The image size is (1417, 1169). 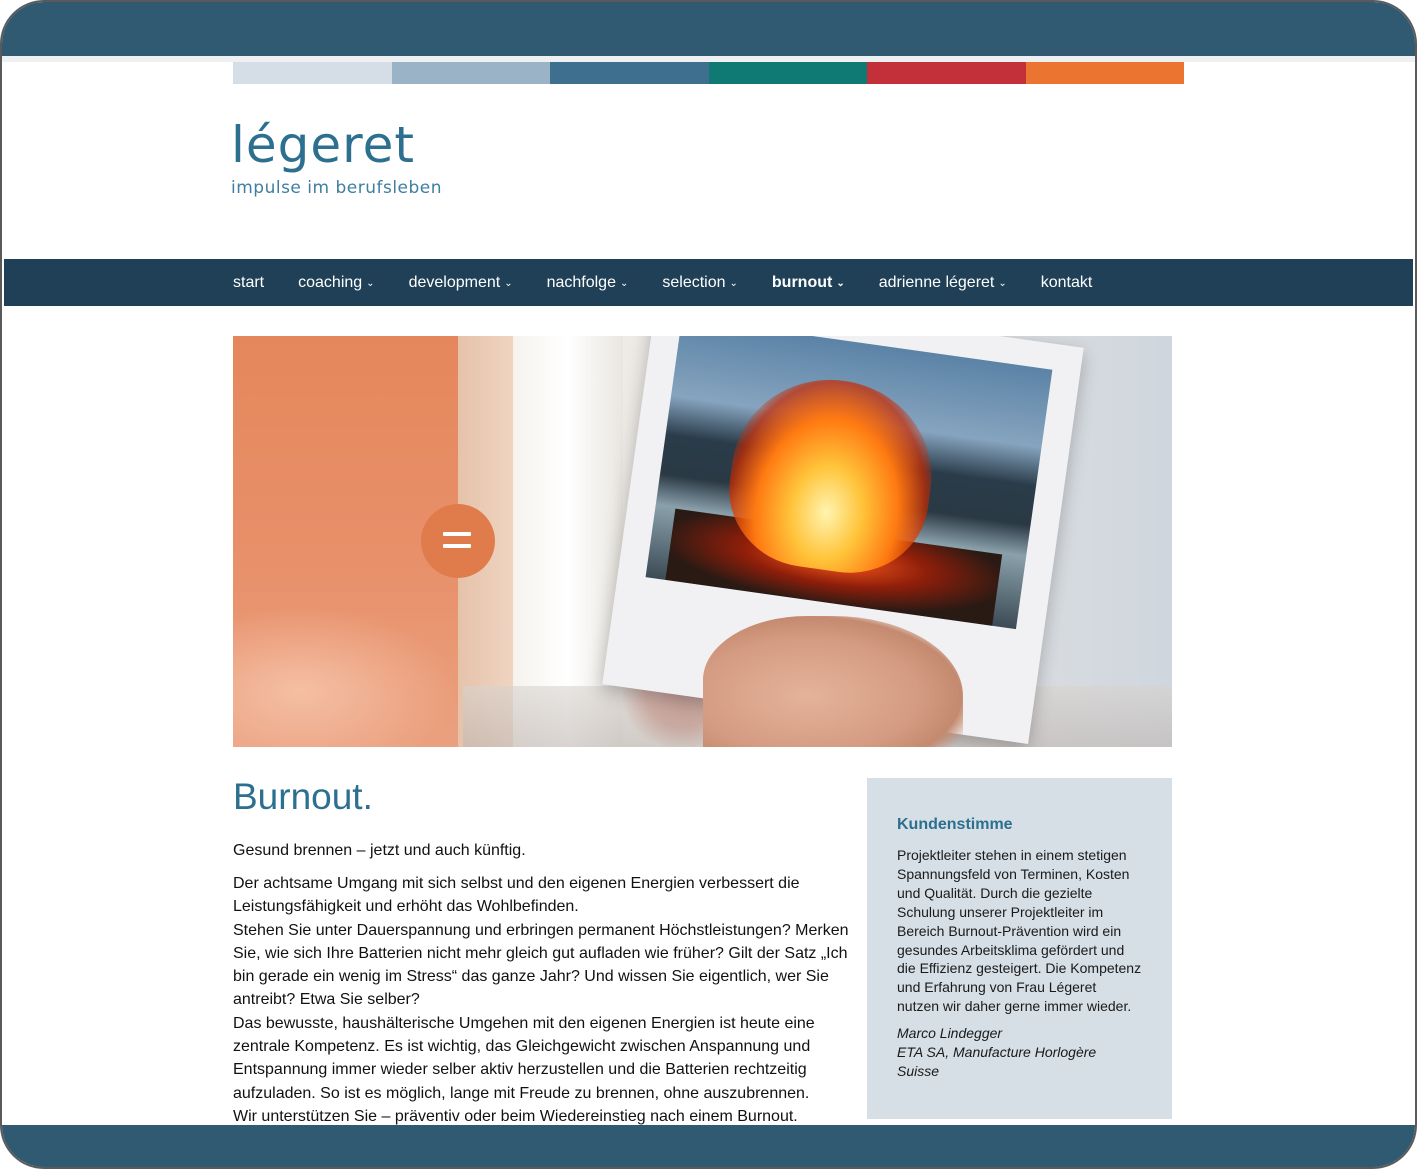 I want to click on page-title: Burnout., so click(x=303, y=796).